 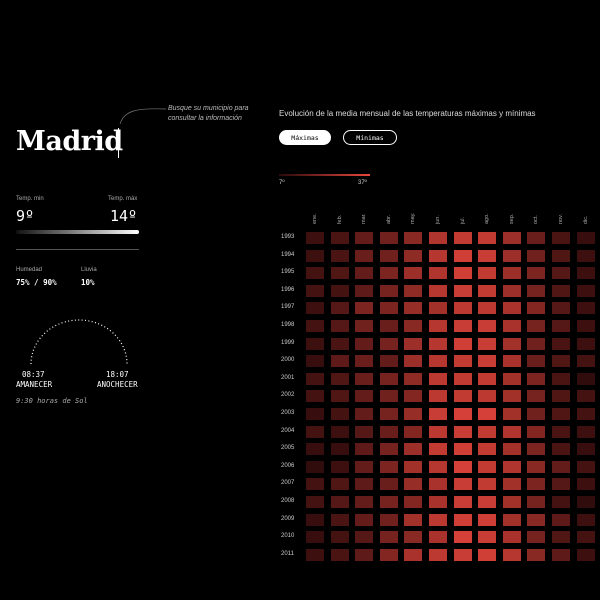 What do you see at coordinates (69, 141) in the screenshot?
I see `city-search-input: Madrid` at bounding box center [69, 141].